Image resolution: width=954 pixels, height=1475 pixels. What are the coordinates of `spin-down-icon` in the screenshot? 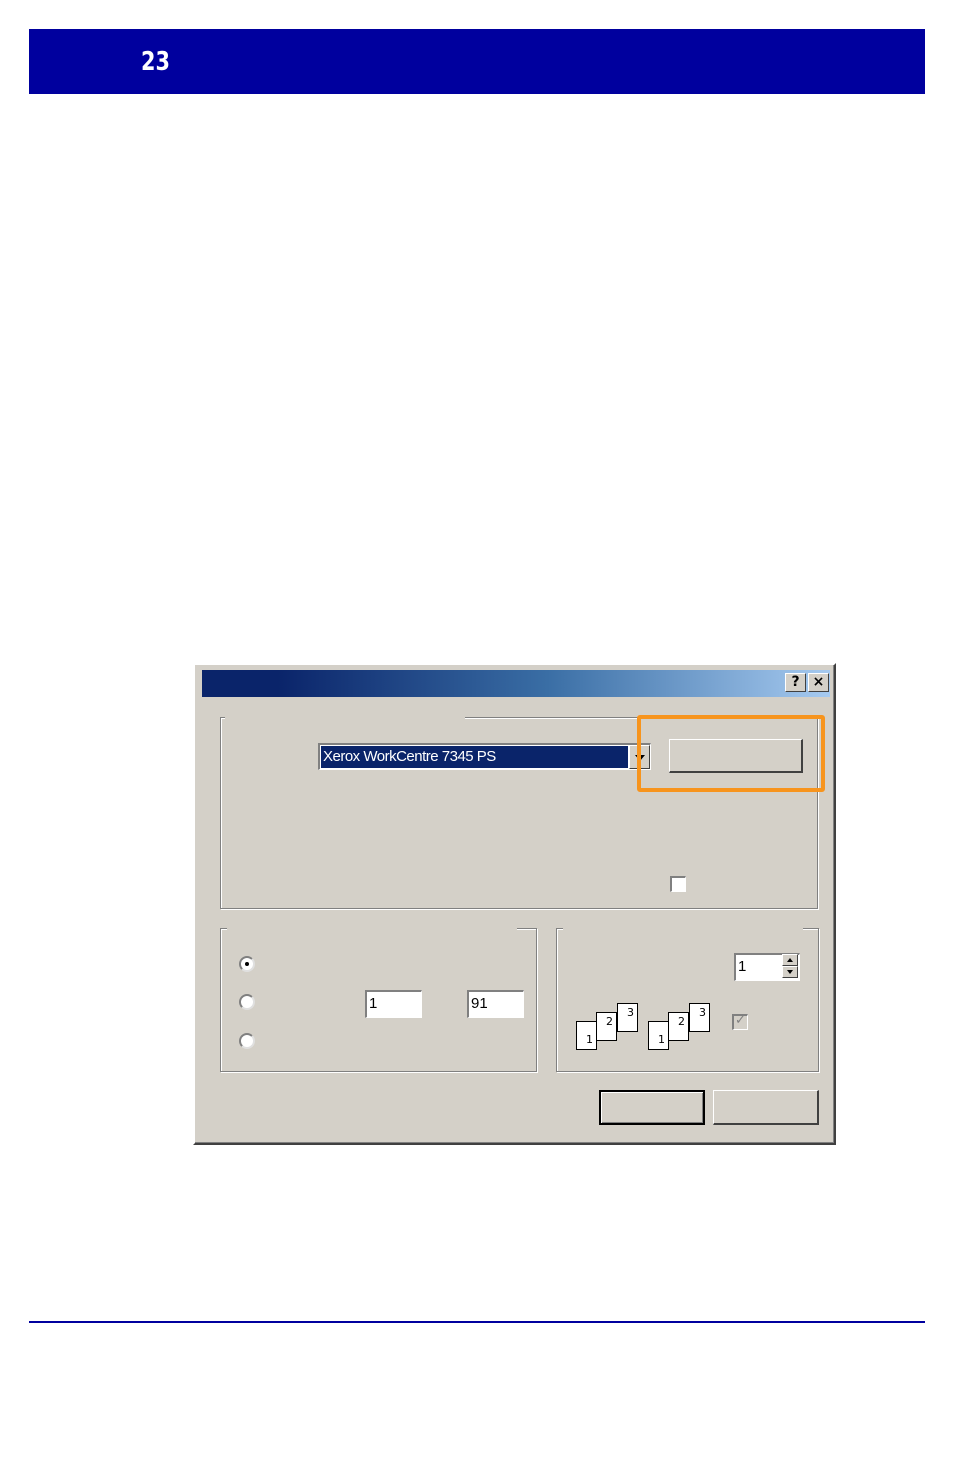 It's located at (790, 972).